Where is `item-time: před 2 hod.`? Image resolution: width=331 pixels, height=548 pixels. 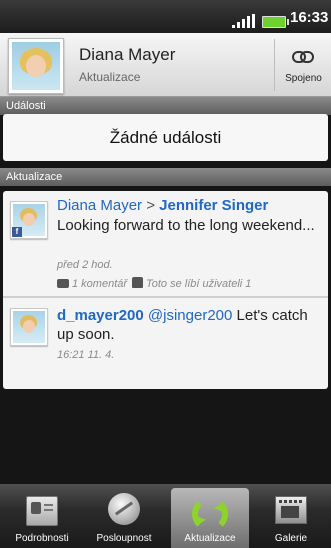
item-time: před 2 hod. is located at coordinates (85, 265).